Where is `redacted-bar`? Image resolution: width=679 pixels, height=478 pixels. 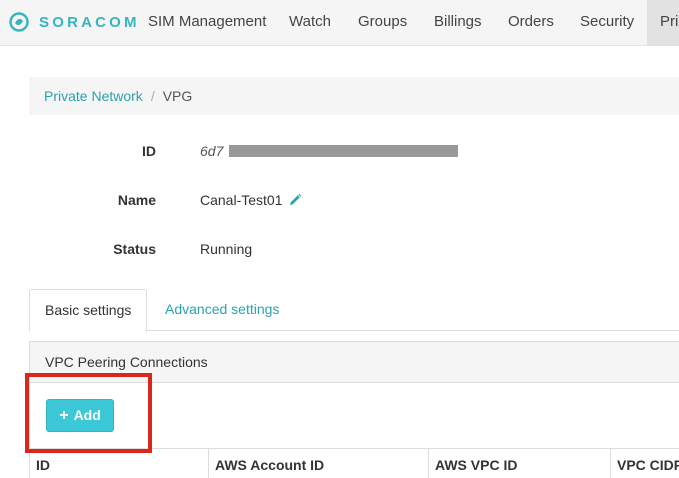
redacted-bar is located at coordinates (343, 151).